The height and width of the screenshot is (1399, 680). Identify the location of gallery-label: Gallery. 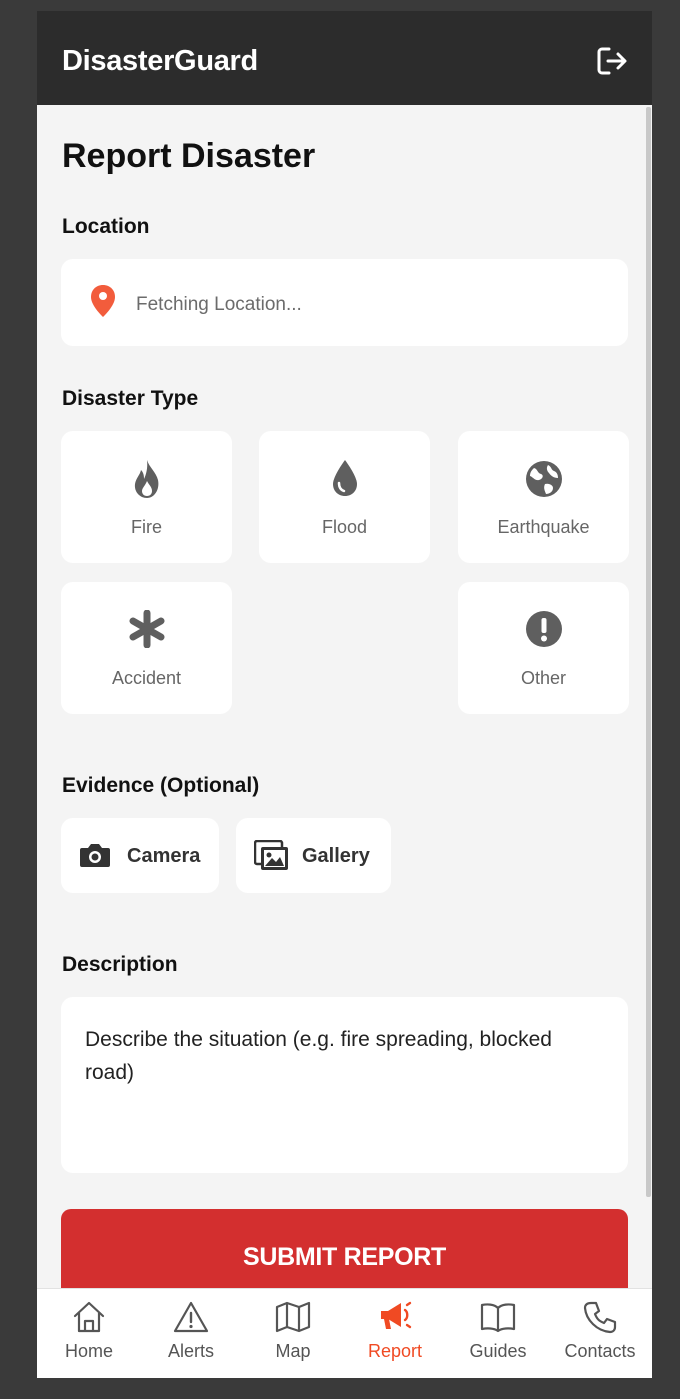
(336, 856).